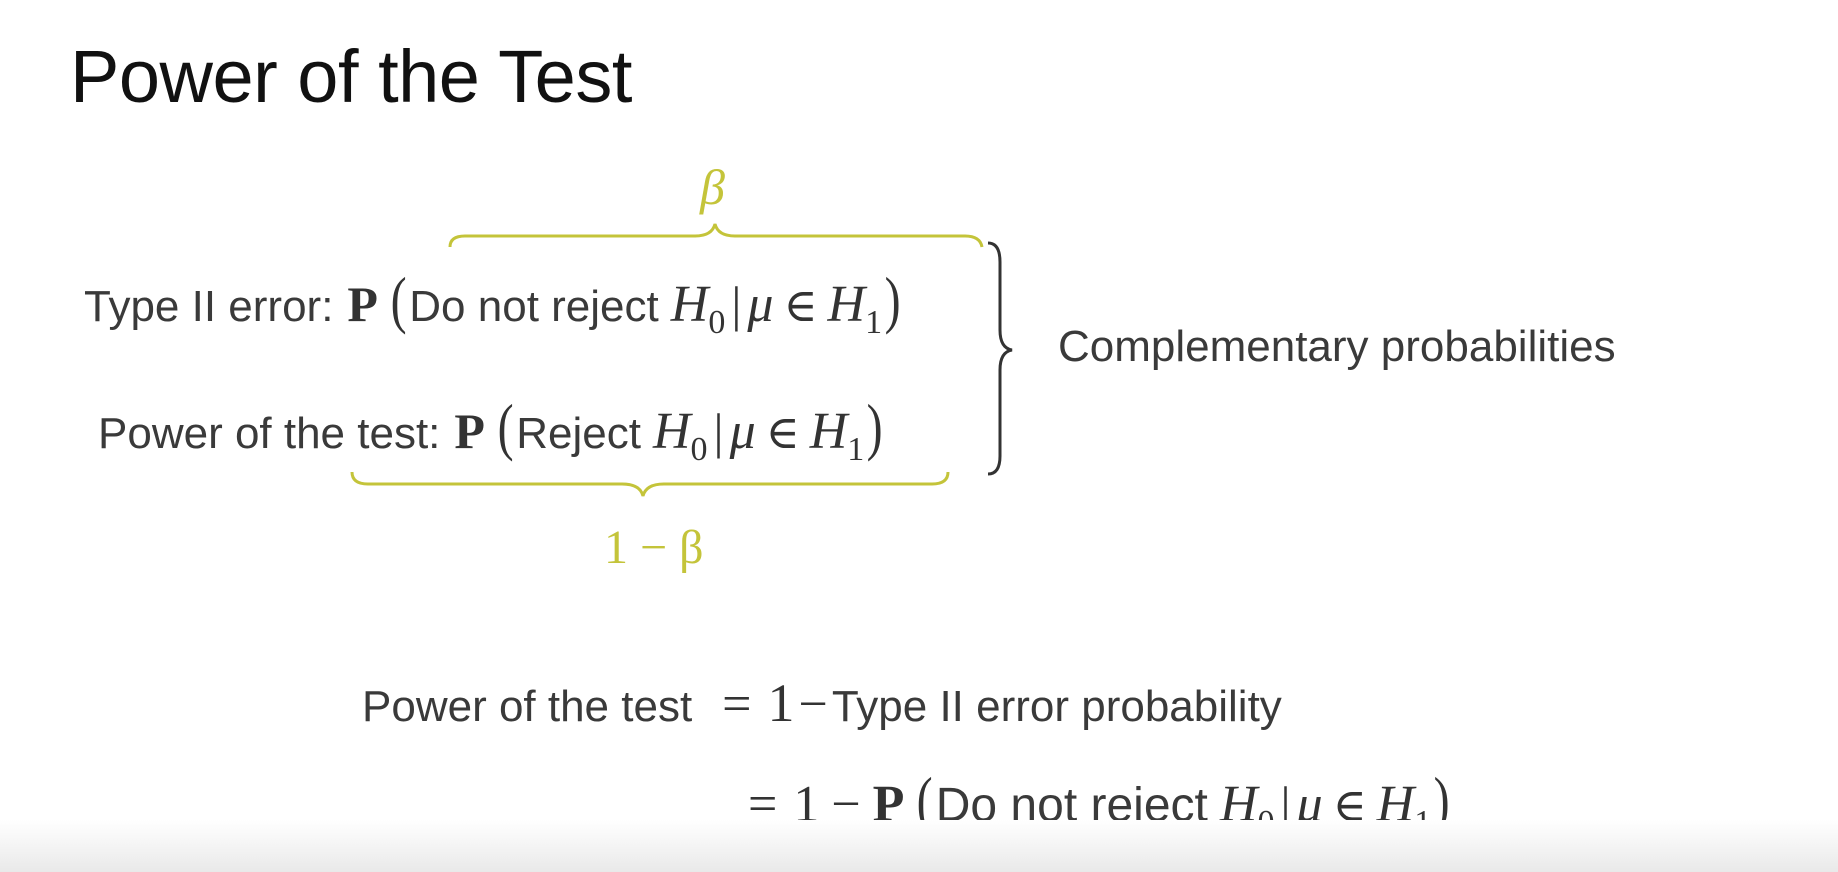 The width and height of the screenshot is (1838, 872). What do you see at coordinates (527, 706) in the screenshot?
I see `formula1-lhs: Power of the test` at bounding box center [527, 706].